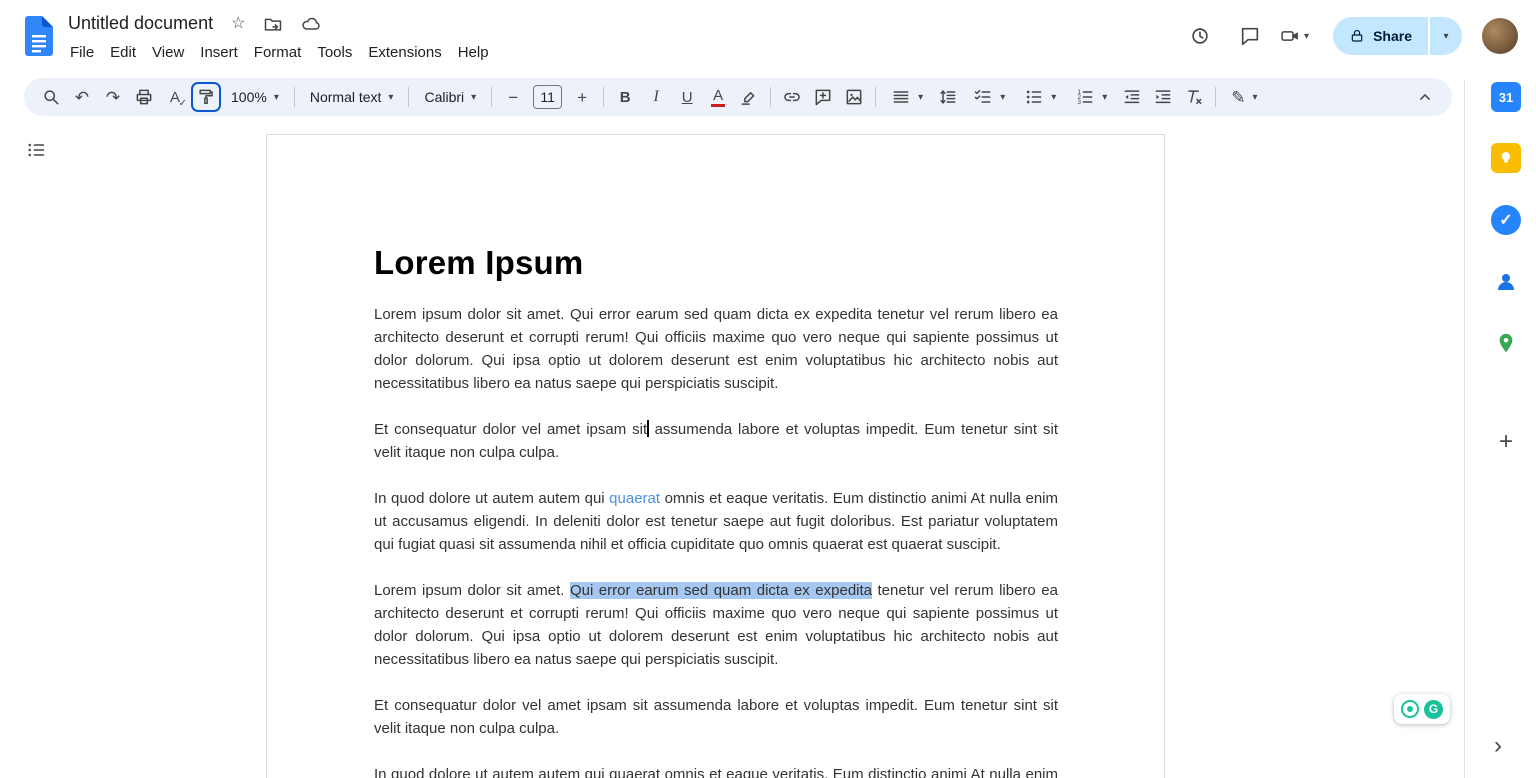  I want to click on cloud-saved-icon, so click(311, 24).